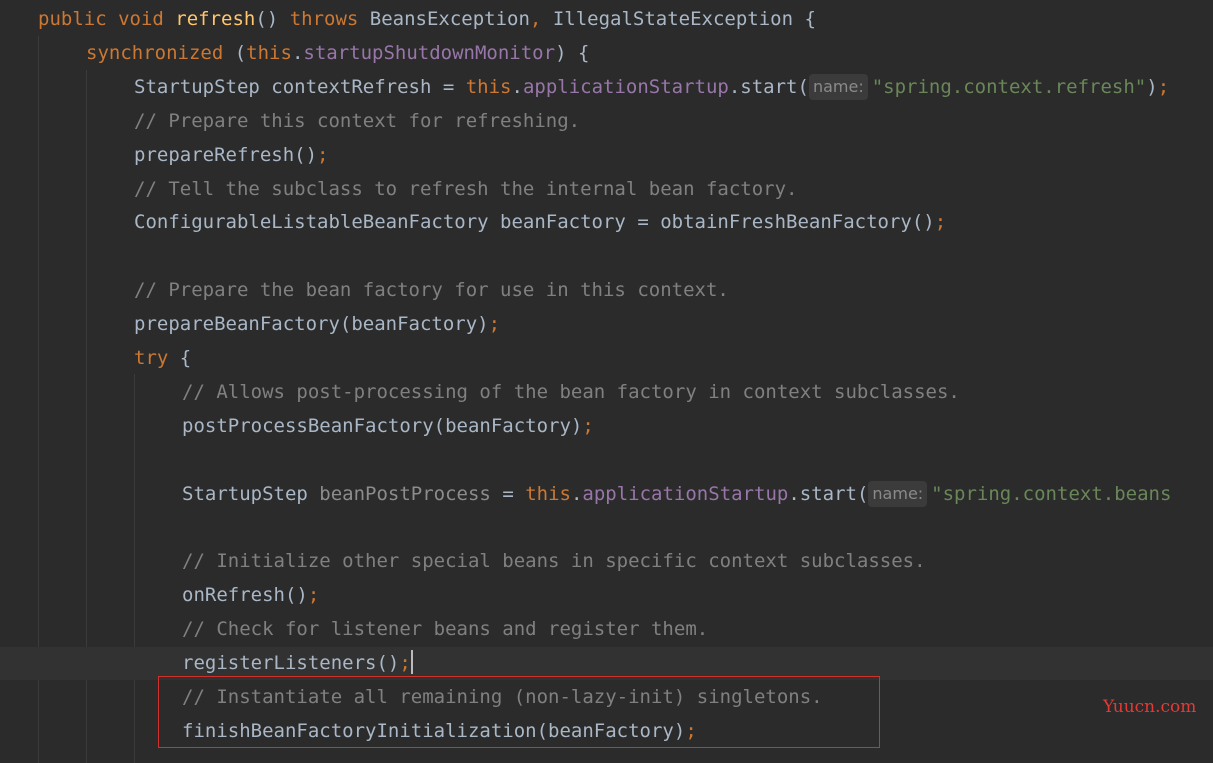 The width and height of the screenshot is (1213, 763). What do you see at coordinates (1051, 494) in the screenshot?
I see `code-token: "spring.context.beans` at bounding box center [1051, 494].